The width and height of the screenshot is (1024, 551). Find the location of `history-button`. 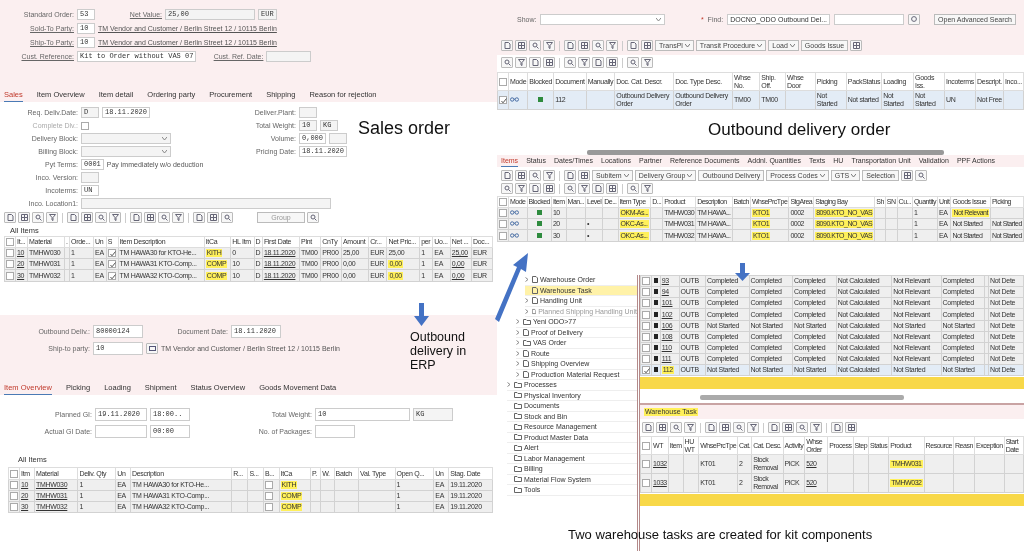

history-button is located at coordinates (914, 19).